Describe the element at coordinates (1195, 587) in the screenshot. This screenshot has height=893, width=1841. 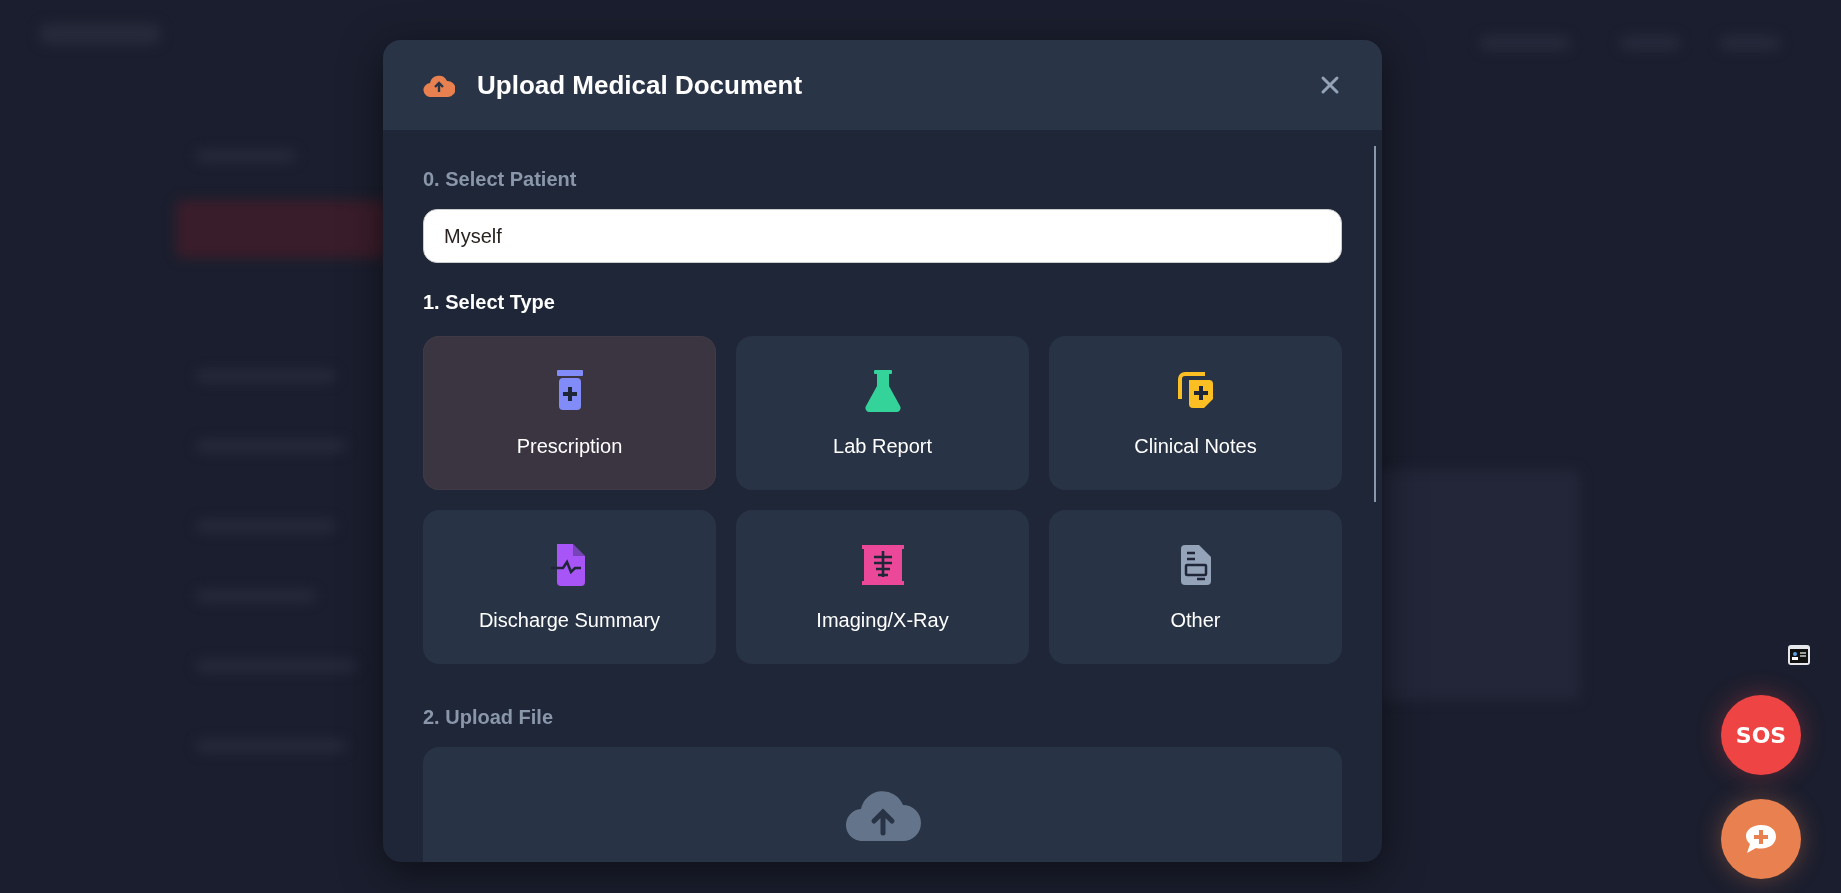
I see `document-type-card: Other` at that location.